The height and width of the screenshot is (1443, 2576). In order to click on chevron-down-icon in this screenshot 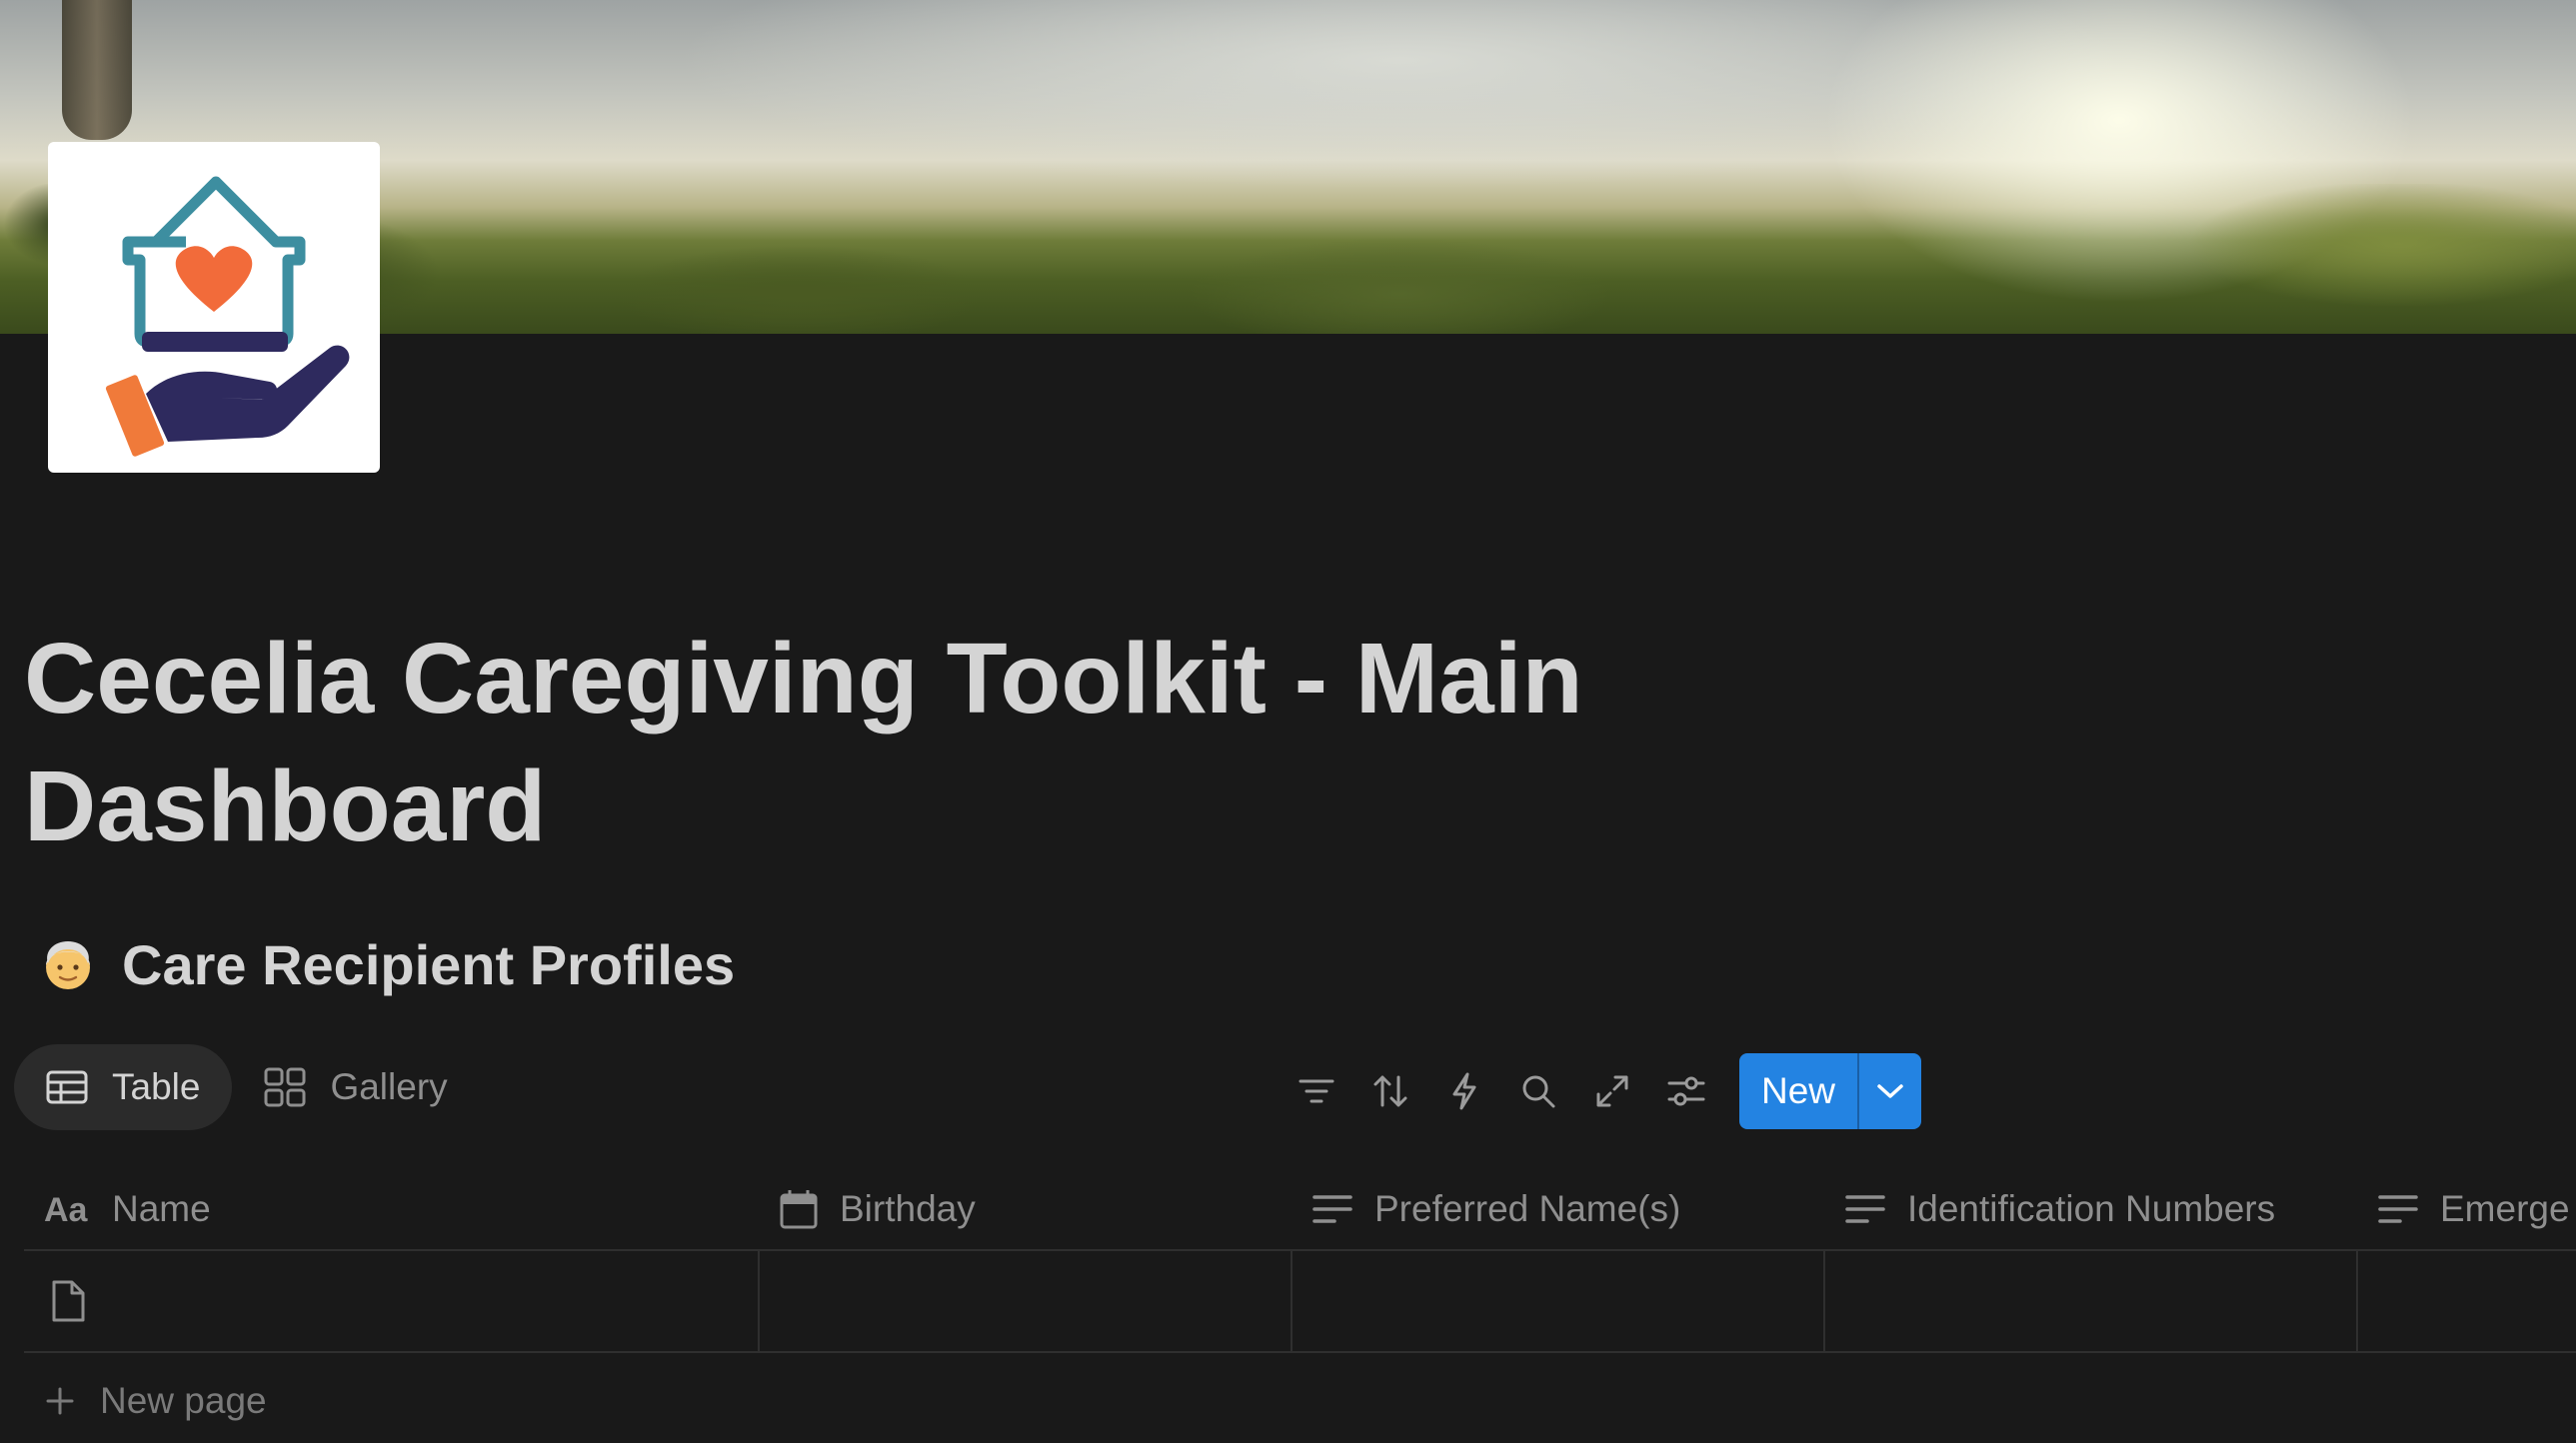, I will do `click(1890, 1091)`.